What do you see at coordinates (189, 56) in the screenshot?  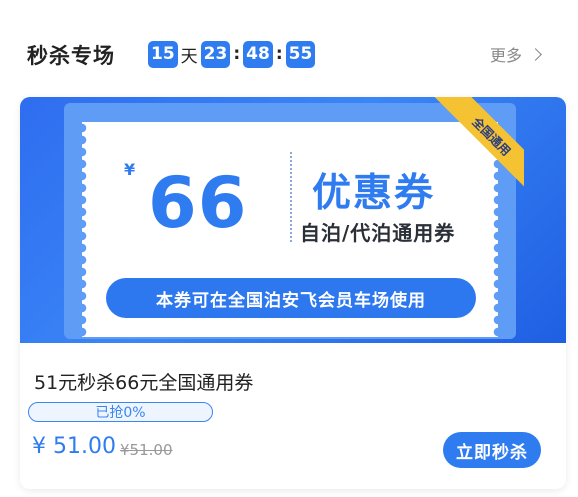 I see `countdown-day-unit: 天` at bounding box center [189, 56].